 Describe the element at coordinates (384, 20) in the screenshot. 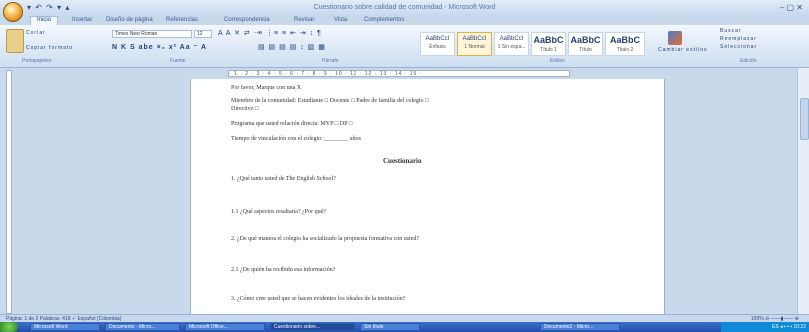

I see `tab-complementos: Complementos` at that location.